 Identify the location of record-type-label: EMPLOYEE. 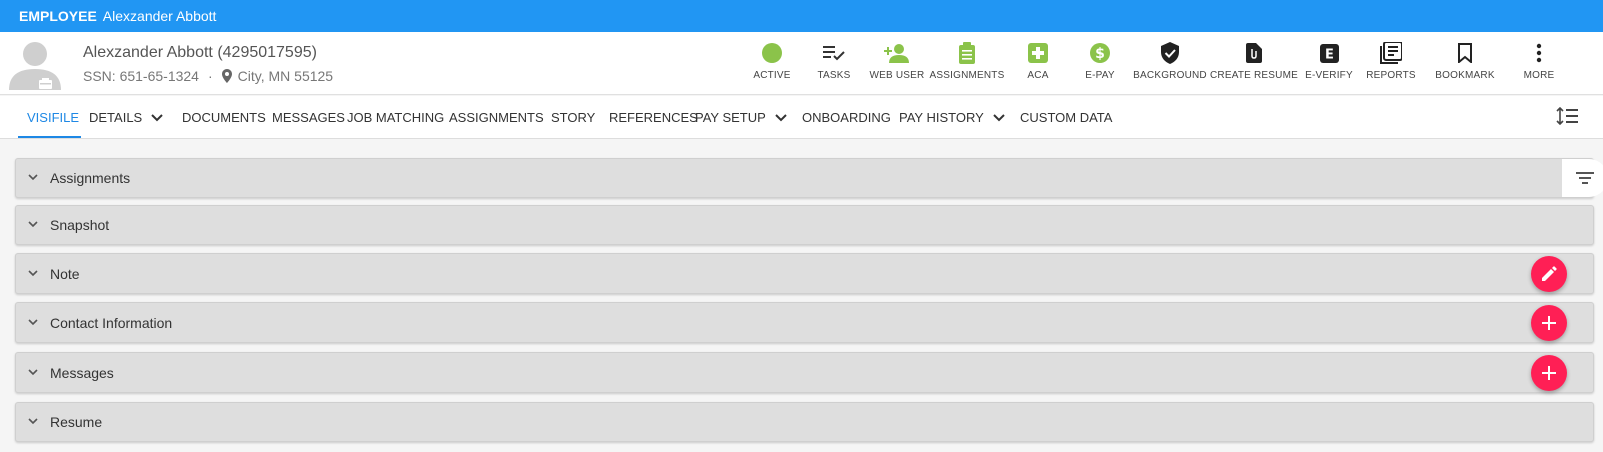
(58, 16).